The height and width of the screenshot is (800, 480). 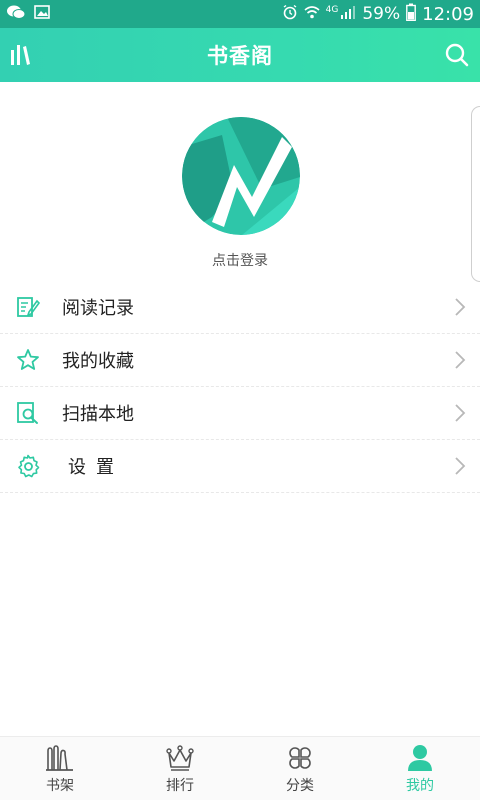 I want to click on nav-item-ranking: 排行, so click(x=180, y=768).